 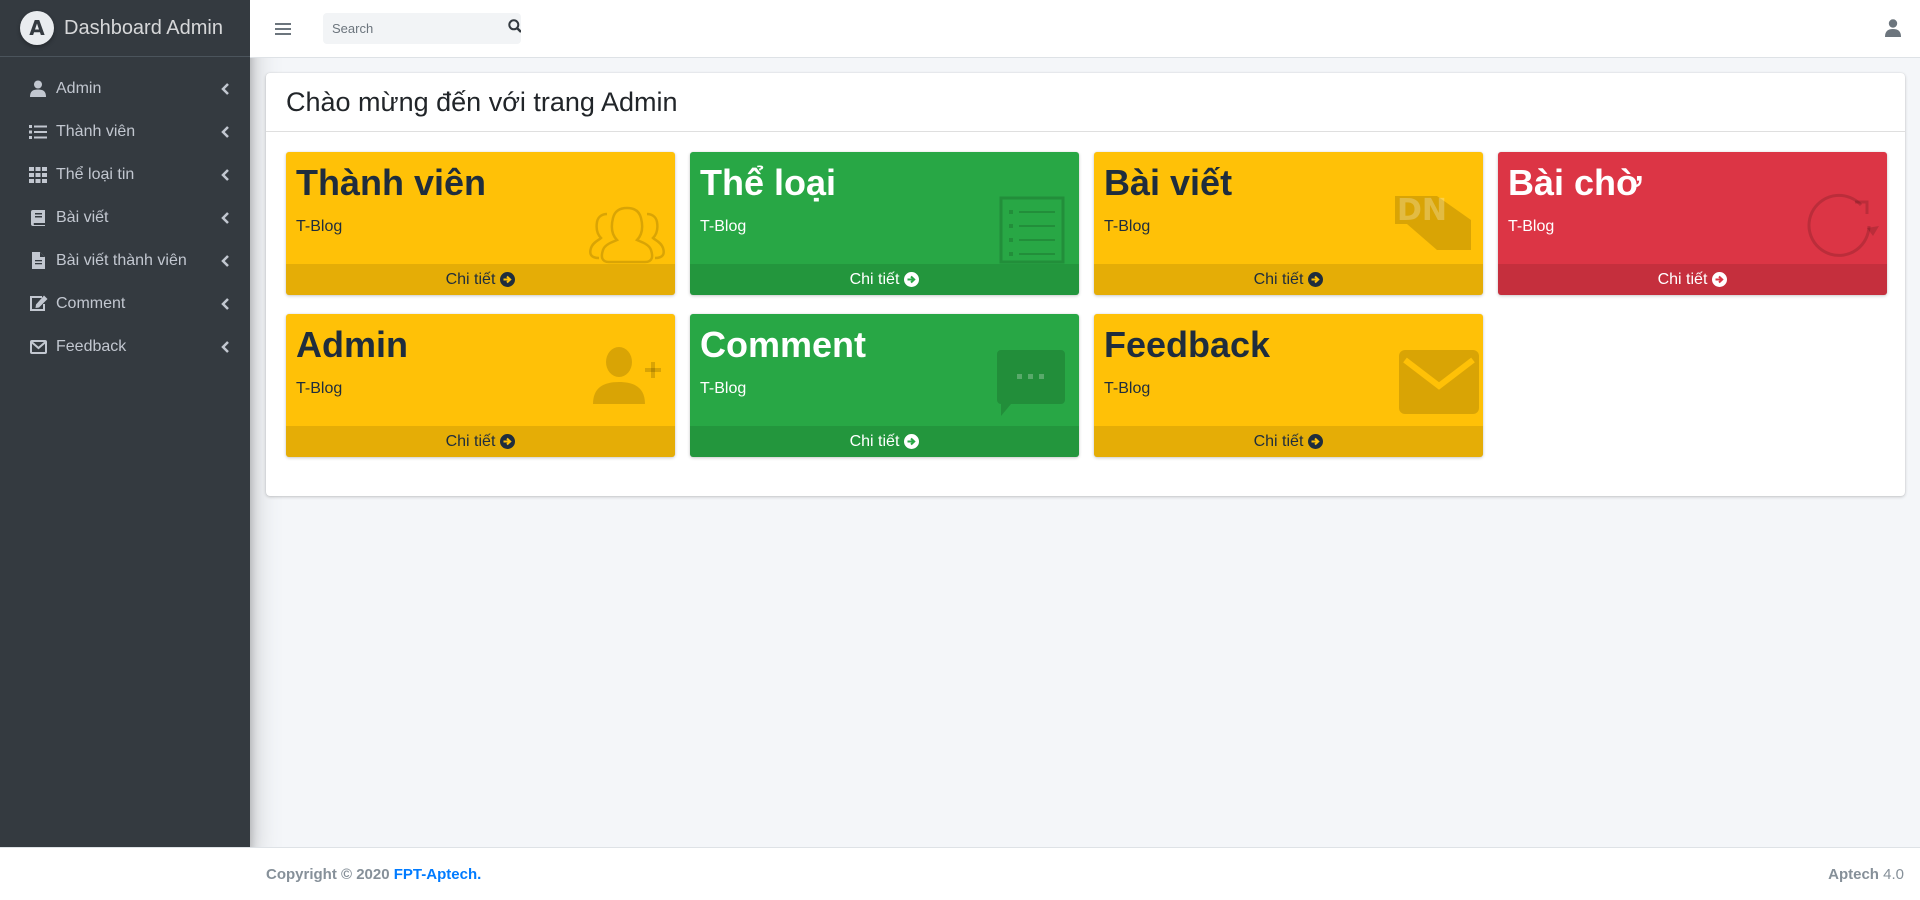 What do you see at coordinates (125, 217) in the screenshot?
I see `sidebar-item-bai-viet: Bài viết` at bounding box center [125, 217].